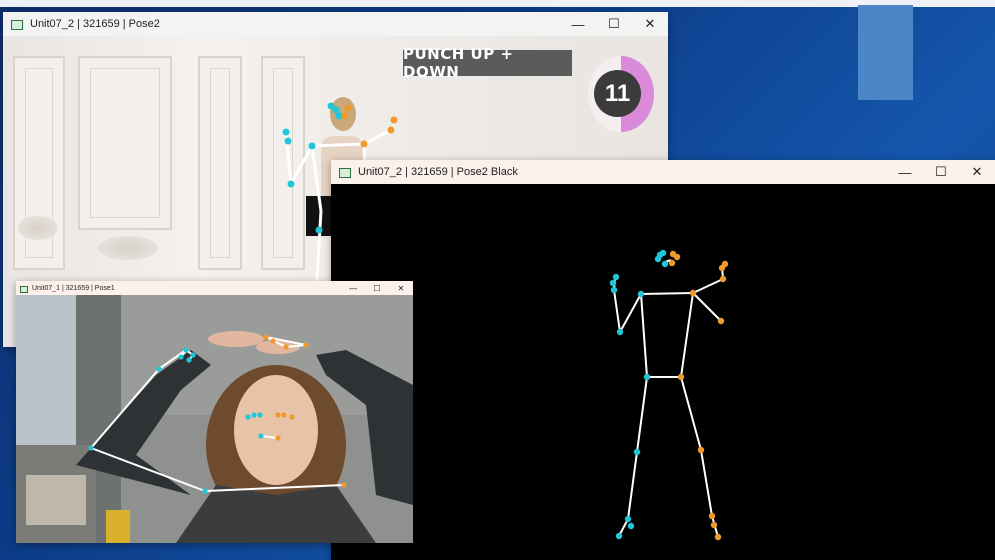  I want to click on pose1-titlebar: Unit07_1 | 321659 | Pose1 — ☐ ✕, so click(214, 288).